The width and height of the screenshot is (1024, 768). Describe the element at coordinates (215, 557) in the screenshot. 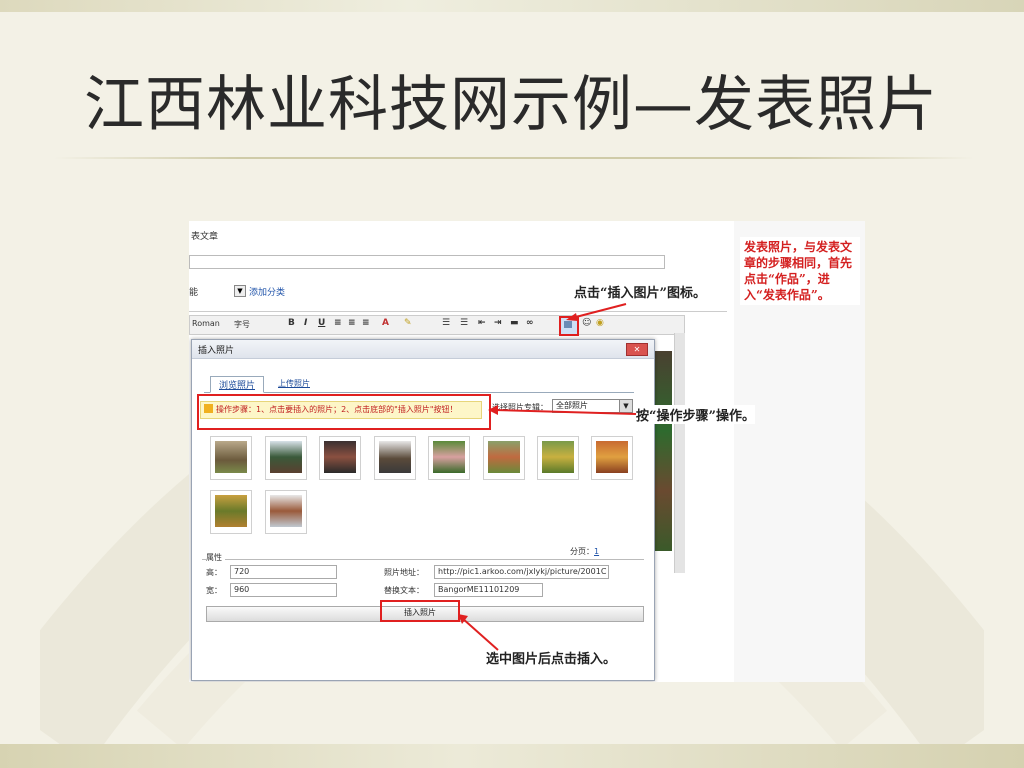

I see `attributes-heading: 属性` at that location.